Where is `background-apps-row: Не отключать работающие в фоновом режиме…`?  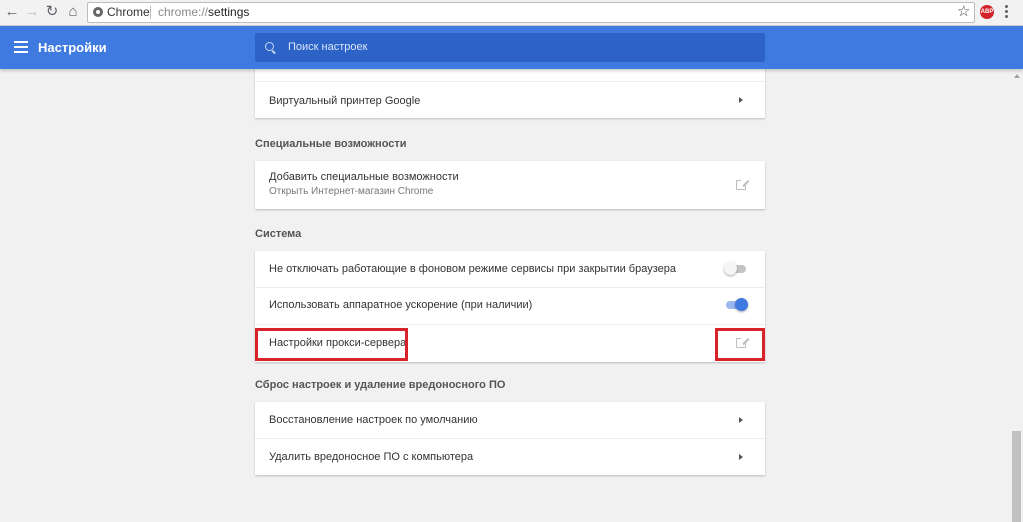
background-apps-row: Не отключать работающие в фоновом режиме… is located at coordinates (510, 269).